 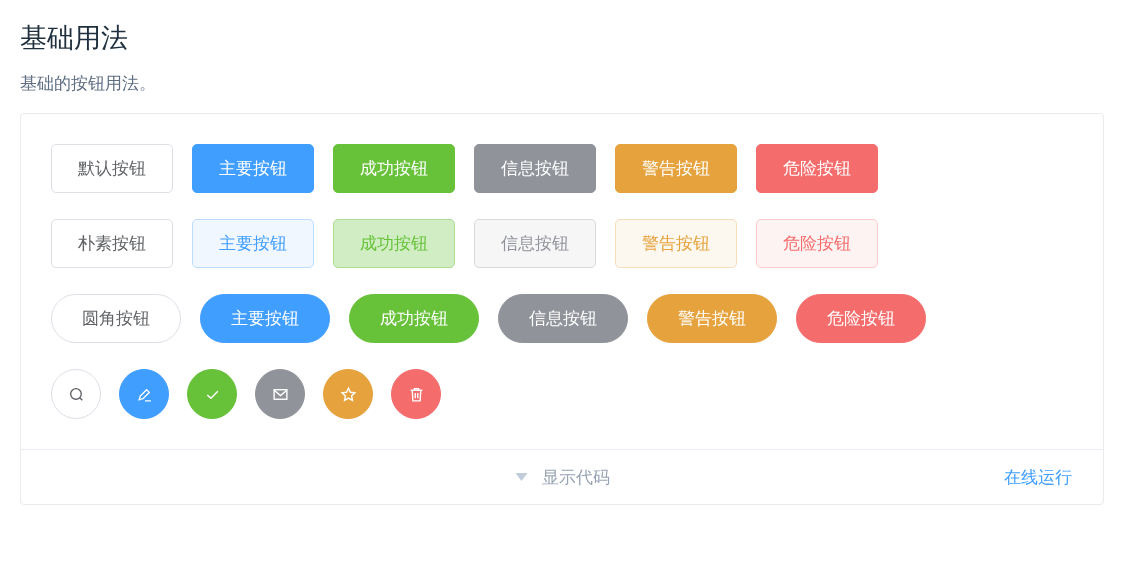 I want to click on check-button, so click(x=212, y=394).